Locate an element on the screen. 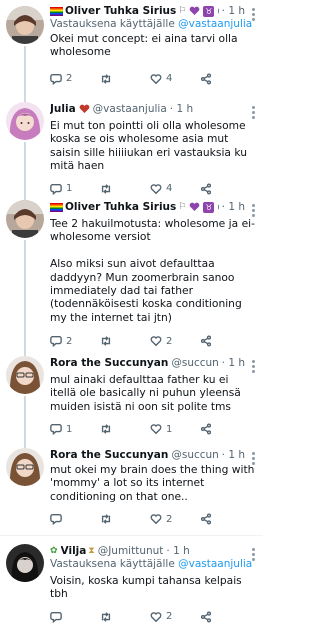 The width and height of the screenshot is (320, 627). reply-button is located at coordinates (75, 519).